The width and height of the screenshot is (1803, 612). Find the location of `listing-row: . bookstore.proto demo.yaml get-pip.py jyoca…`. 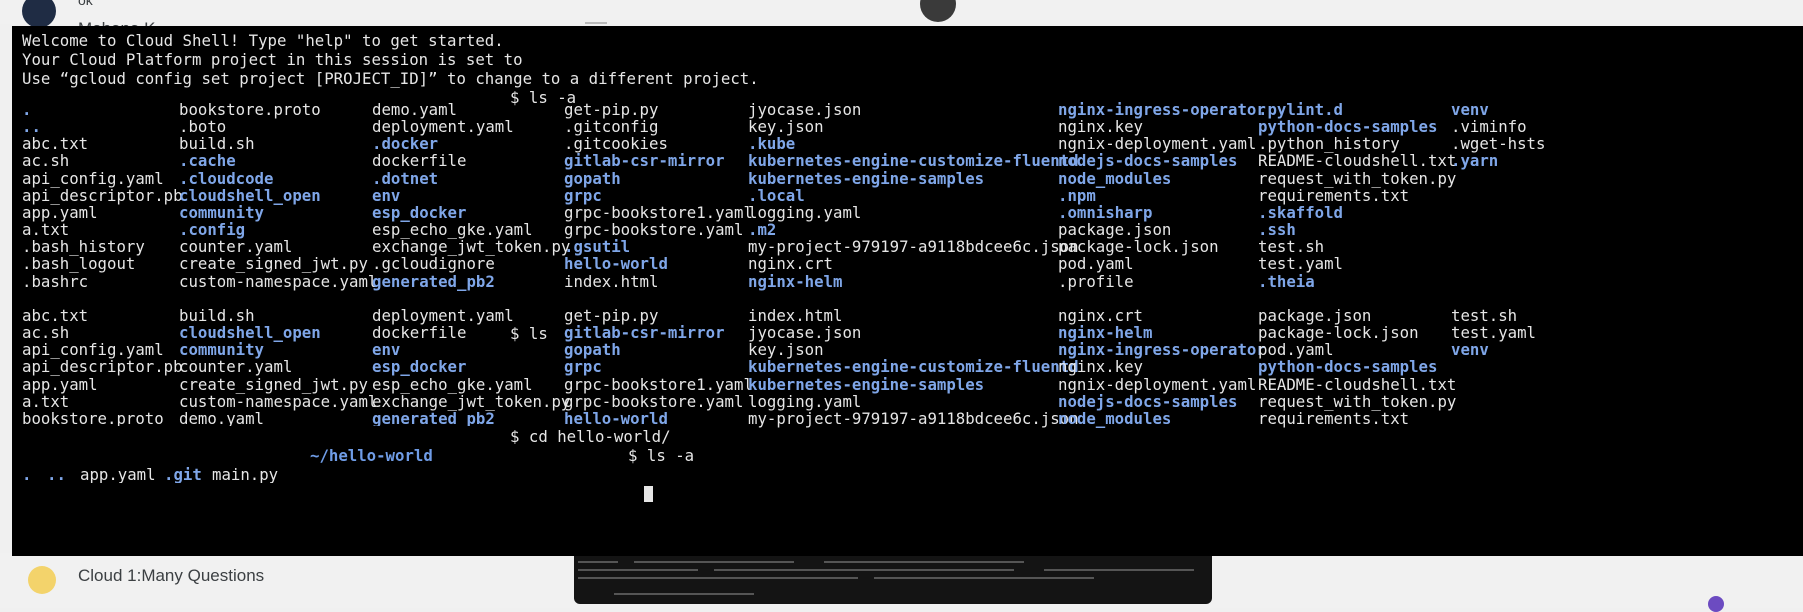

listing-row: . bookstore.proto demo.yaml get-pip.py jyoca… is located at coordinates (907, 109).